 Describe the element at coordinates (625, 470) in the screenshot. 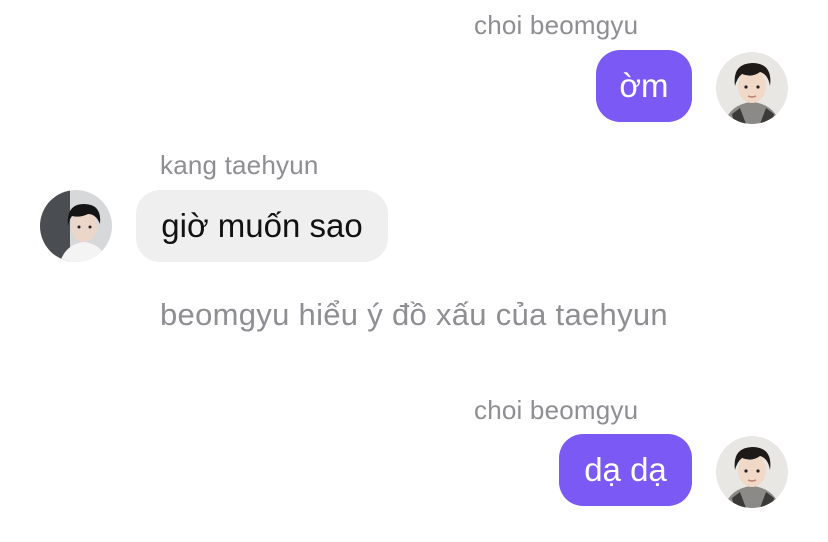

I see `outgoing-message-bubble: dạ dạ` at that location.